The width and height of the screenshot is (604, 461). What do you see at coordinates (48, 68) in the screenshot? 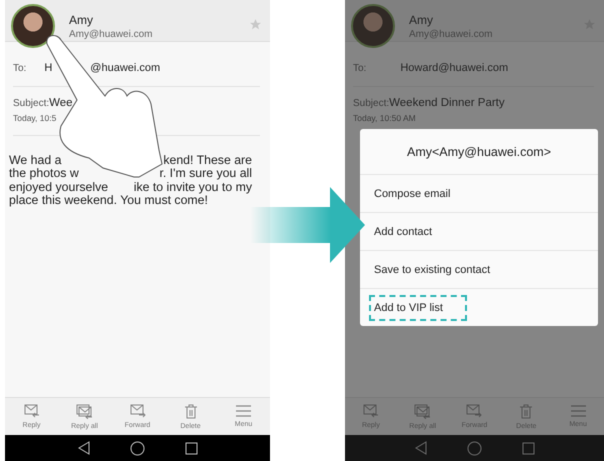
I see `recipient-text: H` at bounding box center [48, 68].